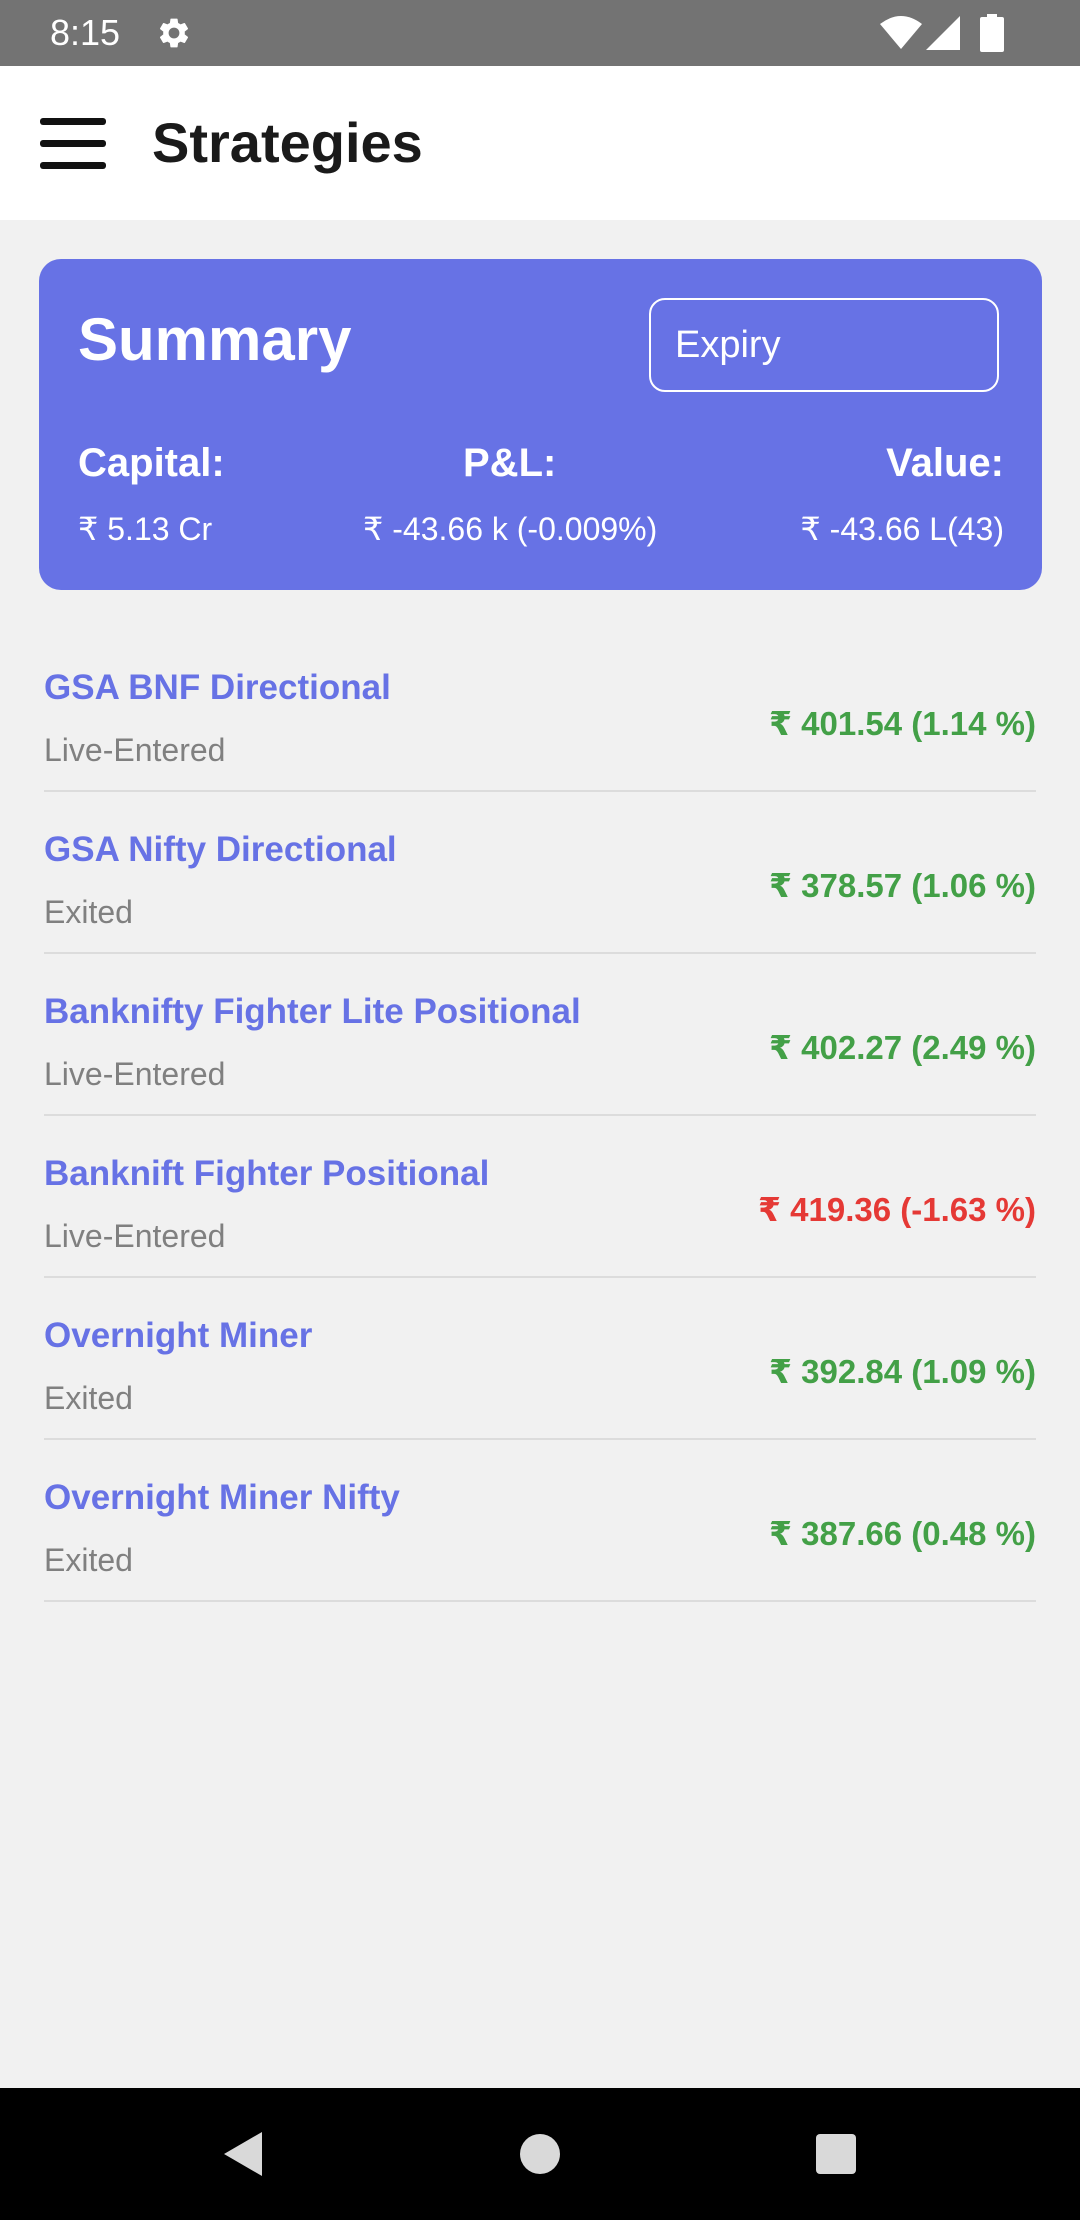 The image size is (1080, 2220). Describe the element at coordinates (943, 33) in the screenshot. I see `signal-icon` at that location.